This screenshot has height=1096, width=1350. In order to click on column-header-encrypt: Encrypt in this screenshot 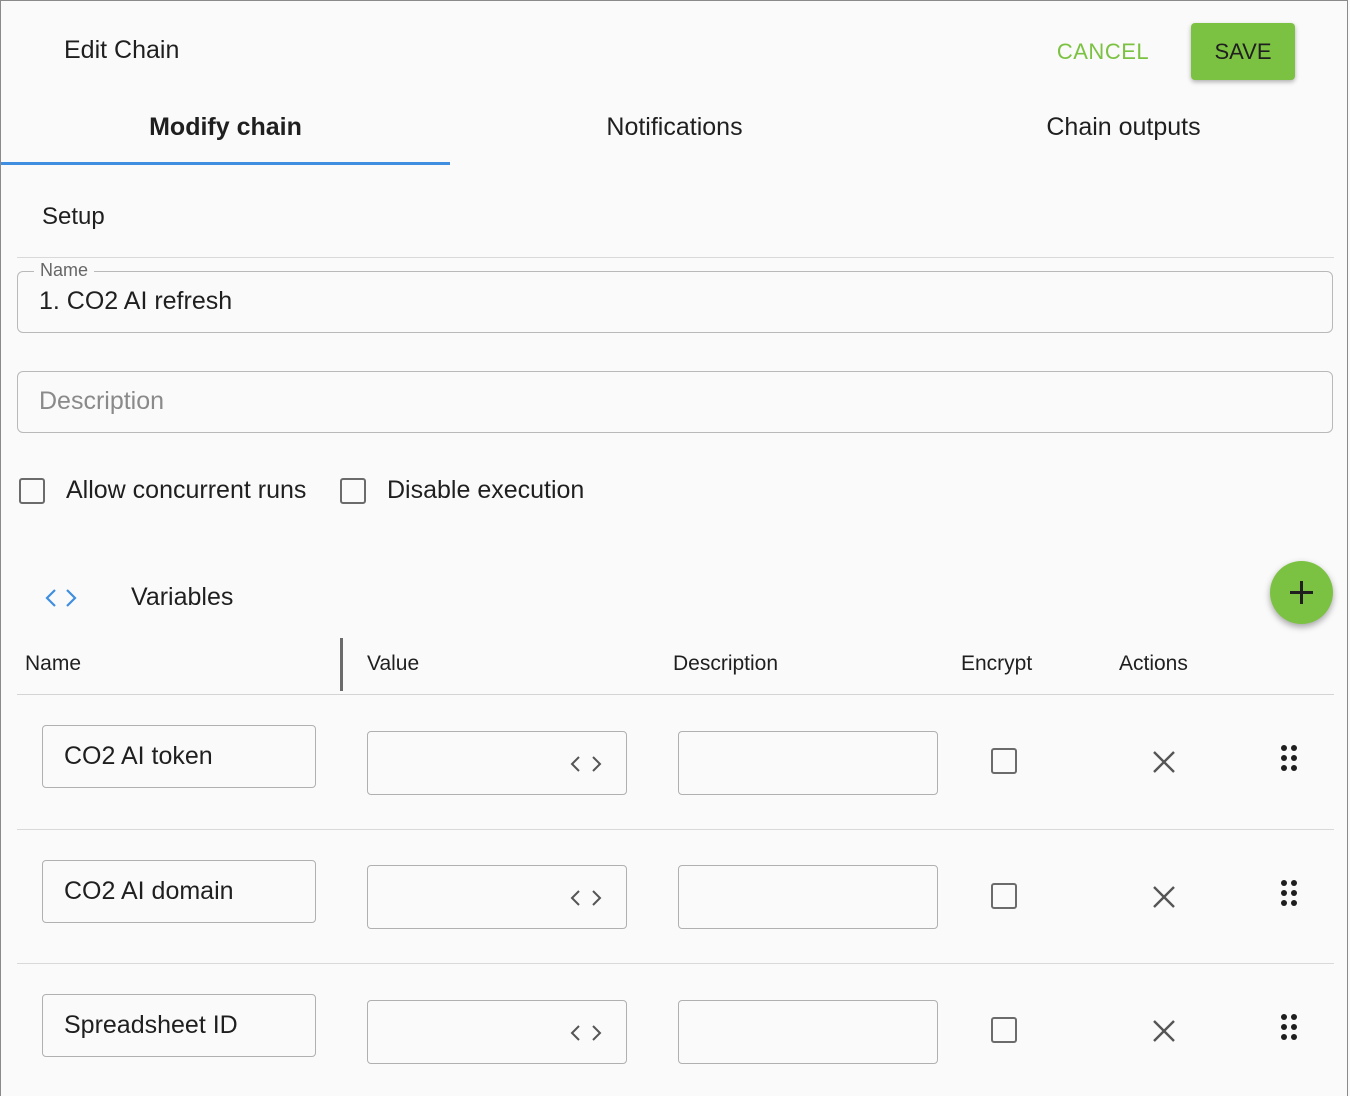, I will do `click(997, 663)`.